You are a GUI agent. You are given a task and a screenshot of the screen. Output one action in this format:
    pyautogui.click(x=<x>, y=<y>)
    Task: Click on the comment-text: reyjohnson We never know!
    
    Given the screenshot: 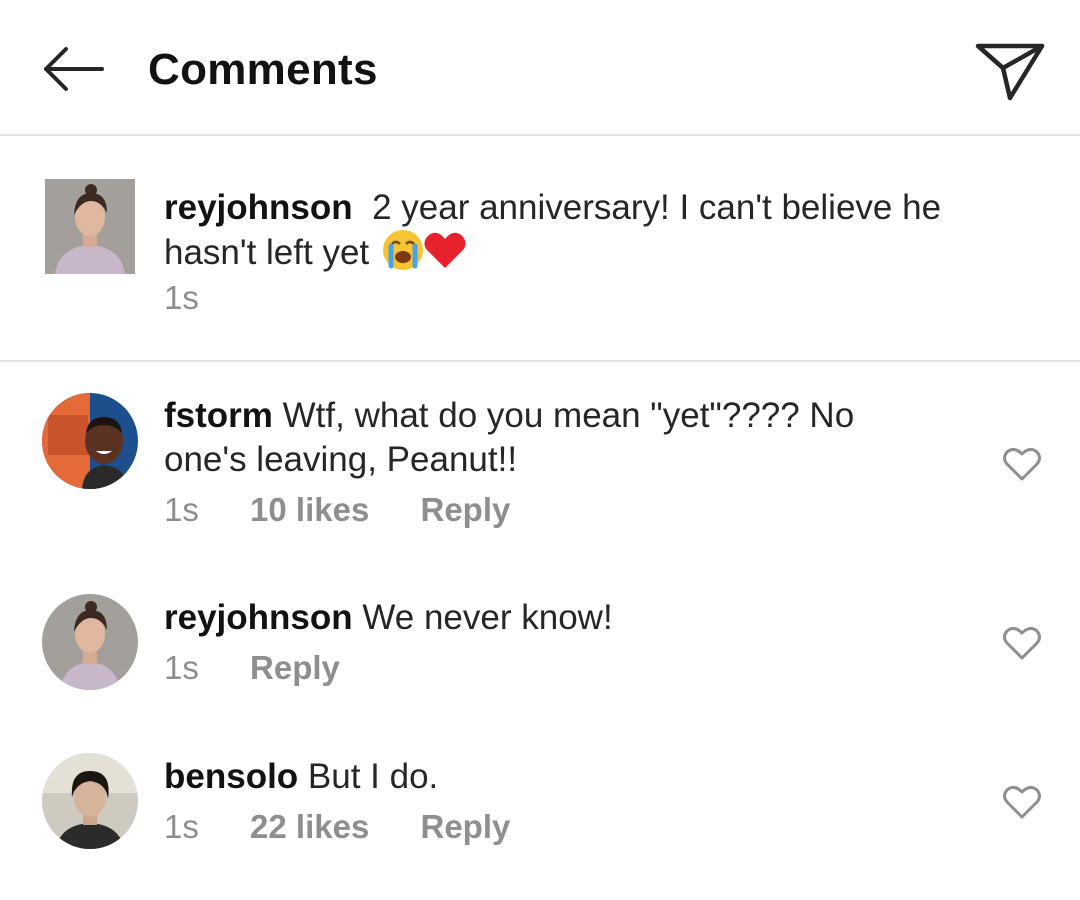 What is the action you would take?
    pyautogui.click(x=534, y=618)
    